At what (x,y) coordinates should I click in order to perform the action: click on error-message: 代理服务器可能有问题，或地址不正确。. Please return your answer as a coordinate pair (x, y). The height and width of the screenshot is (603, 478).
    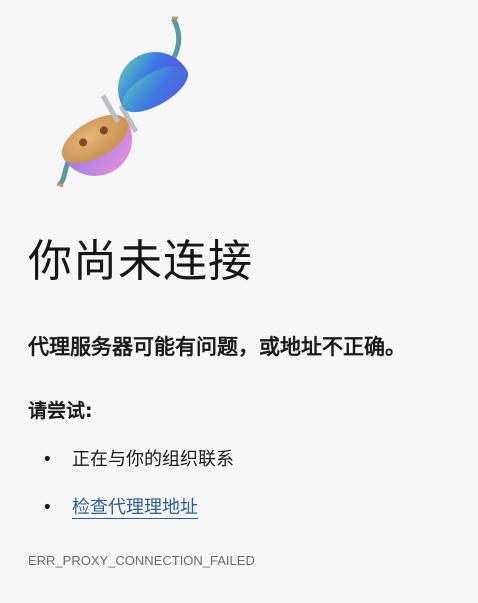
    Looking at the image, I should click on (217, 347).